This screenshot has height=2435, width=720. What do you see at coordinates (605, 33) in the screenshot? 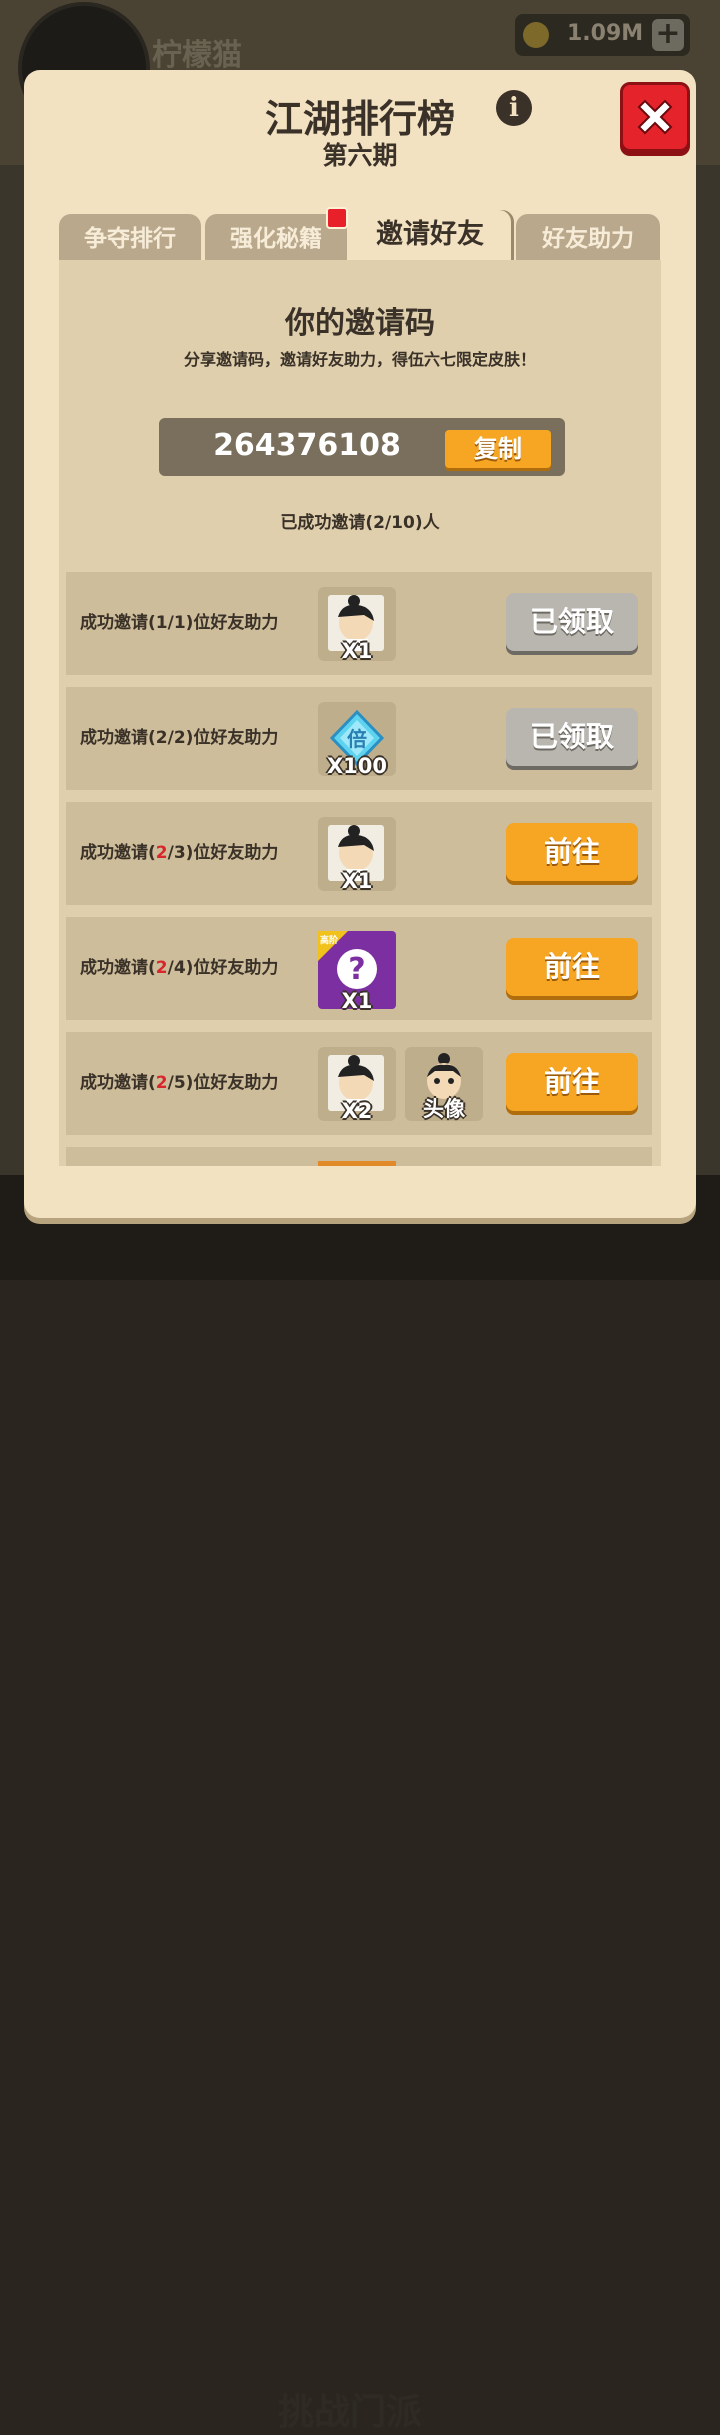
I see `currency-value: 1.09M` at bounding box center [605, 33].